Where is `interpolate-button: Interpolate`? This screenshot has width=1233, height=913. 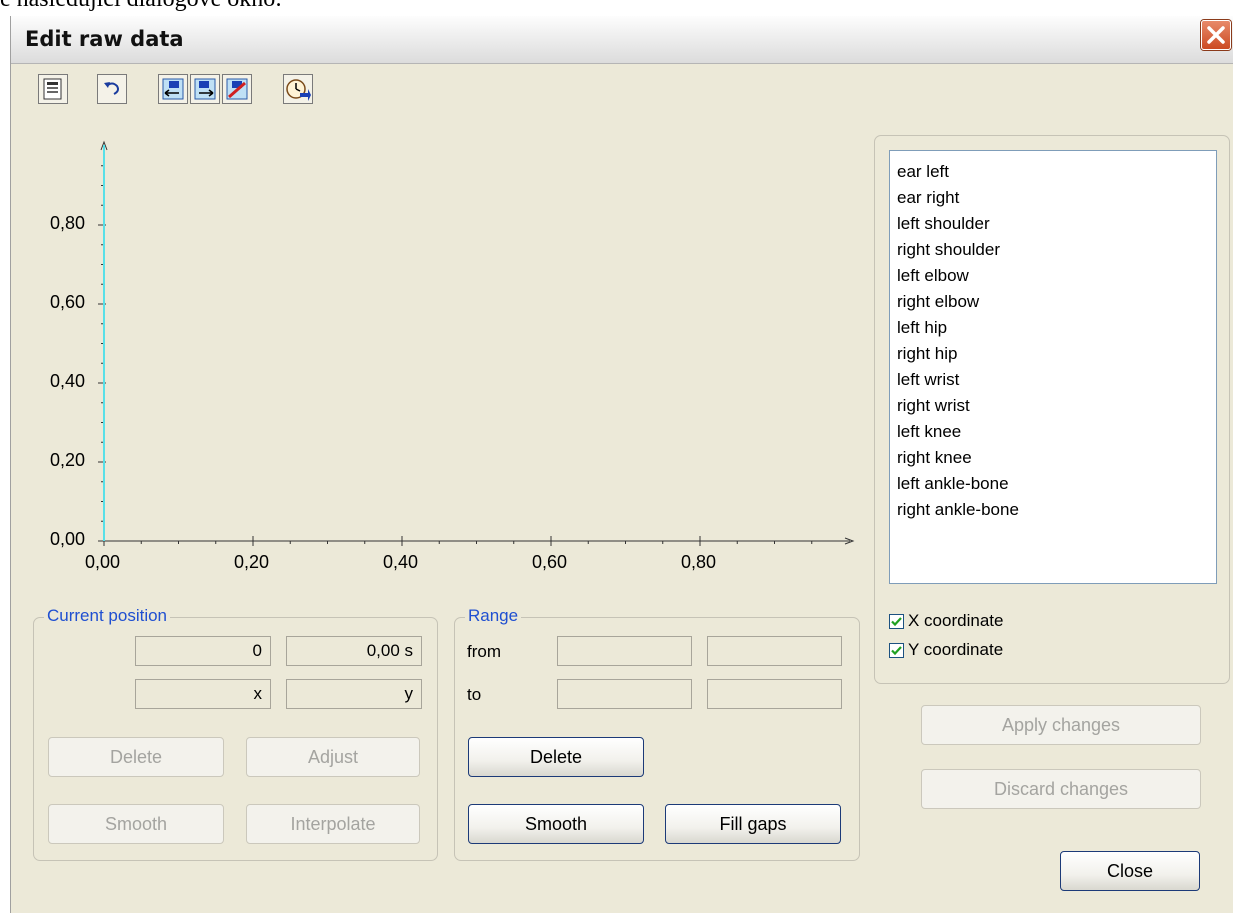
interpolate-button: Interpolate is located at coordinates (333, 824).